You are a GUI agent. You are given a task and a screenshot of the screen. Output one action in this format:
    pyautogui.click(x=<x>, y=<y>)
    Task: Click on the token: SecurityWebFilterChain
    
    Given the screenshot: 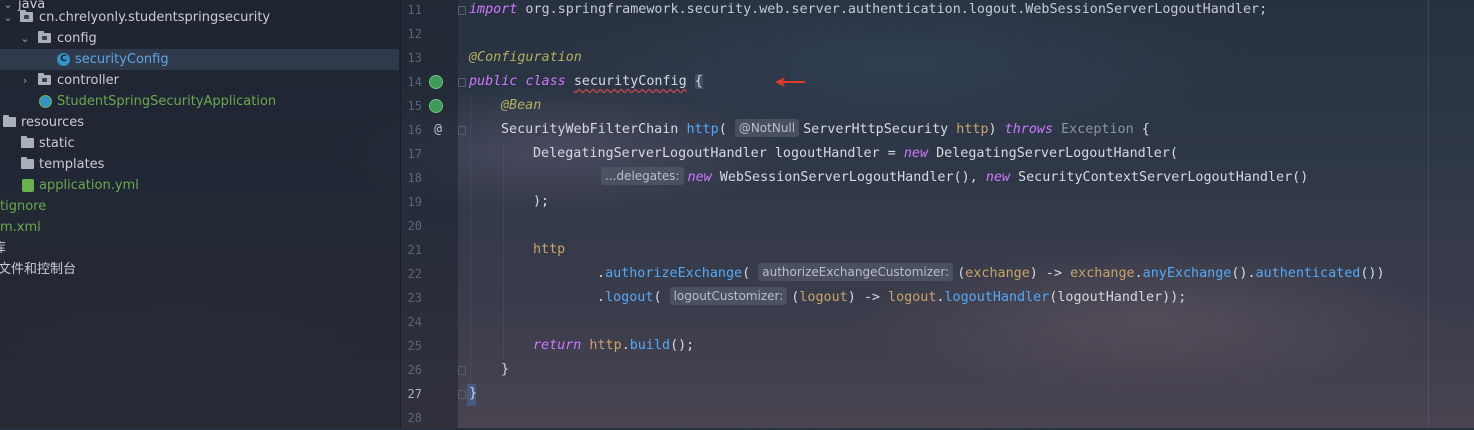 What is the action you would take?
    pyautogui.click(x=590, y=129)
    